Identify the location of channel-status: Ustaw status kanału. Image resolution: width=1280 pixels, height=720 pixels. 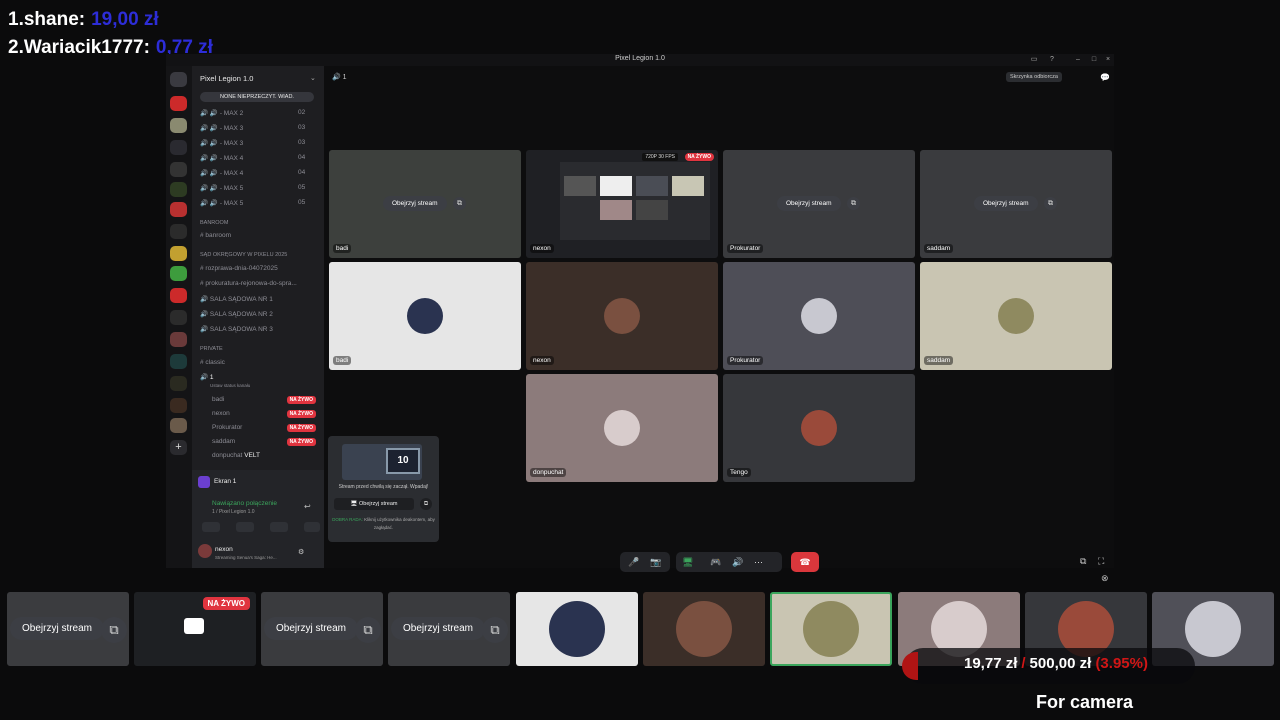
(230, 385).